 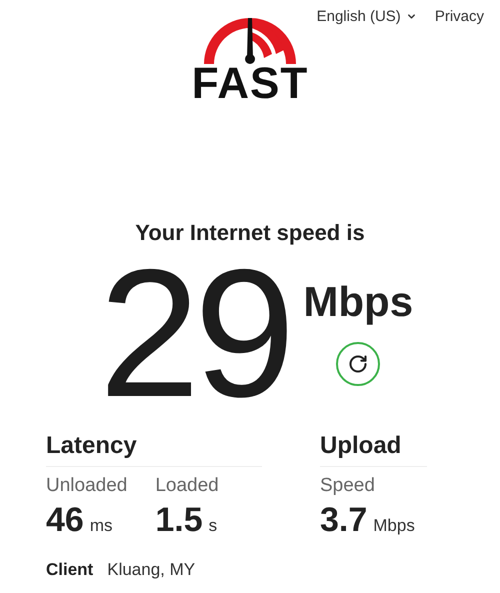 I want to click on metric-unit: ms, so click(x=101, y=526).